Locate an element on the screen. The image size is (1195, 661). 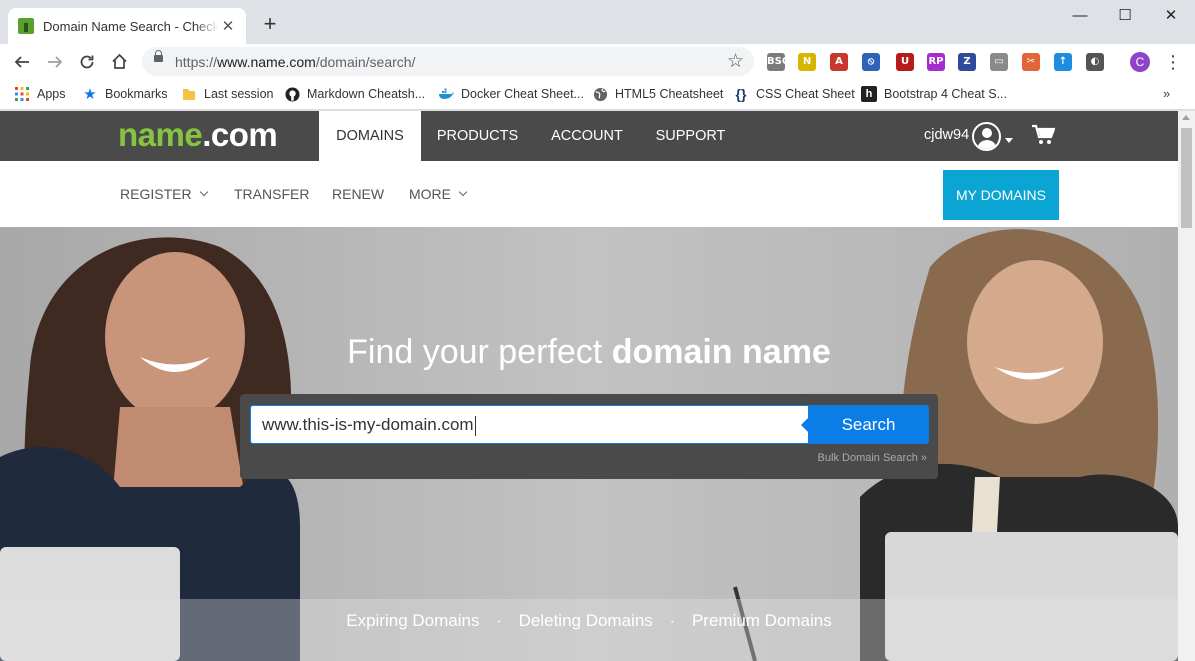
tab-title: Domain Name Search - Check Do is located at coordinates (131, 26).